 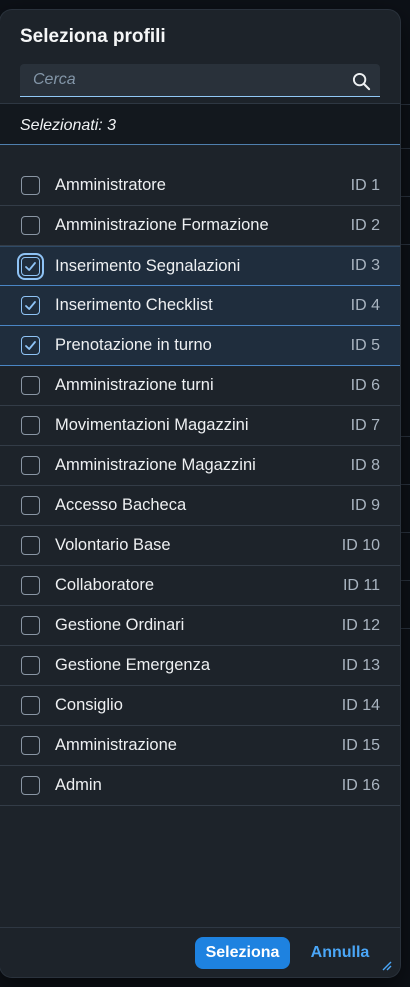 I want to click on selection-count: Selezionati: 3, so click(x=68, y=125).